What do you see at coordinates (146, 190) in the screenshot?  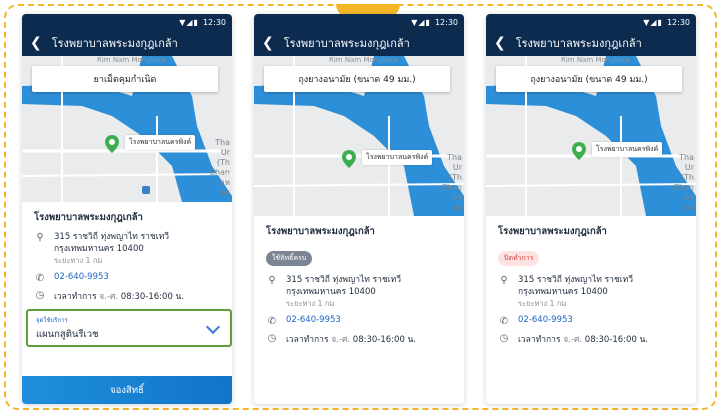 I see `bus-stop-icon` at bounding box center [146, 190].